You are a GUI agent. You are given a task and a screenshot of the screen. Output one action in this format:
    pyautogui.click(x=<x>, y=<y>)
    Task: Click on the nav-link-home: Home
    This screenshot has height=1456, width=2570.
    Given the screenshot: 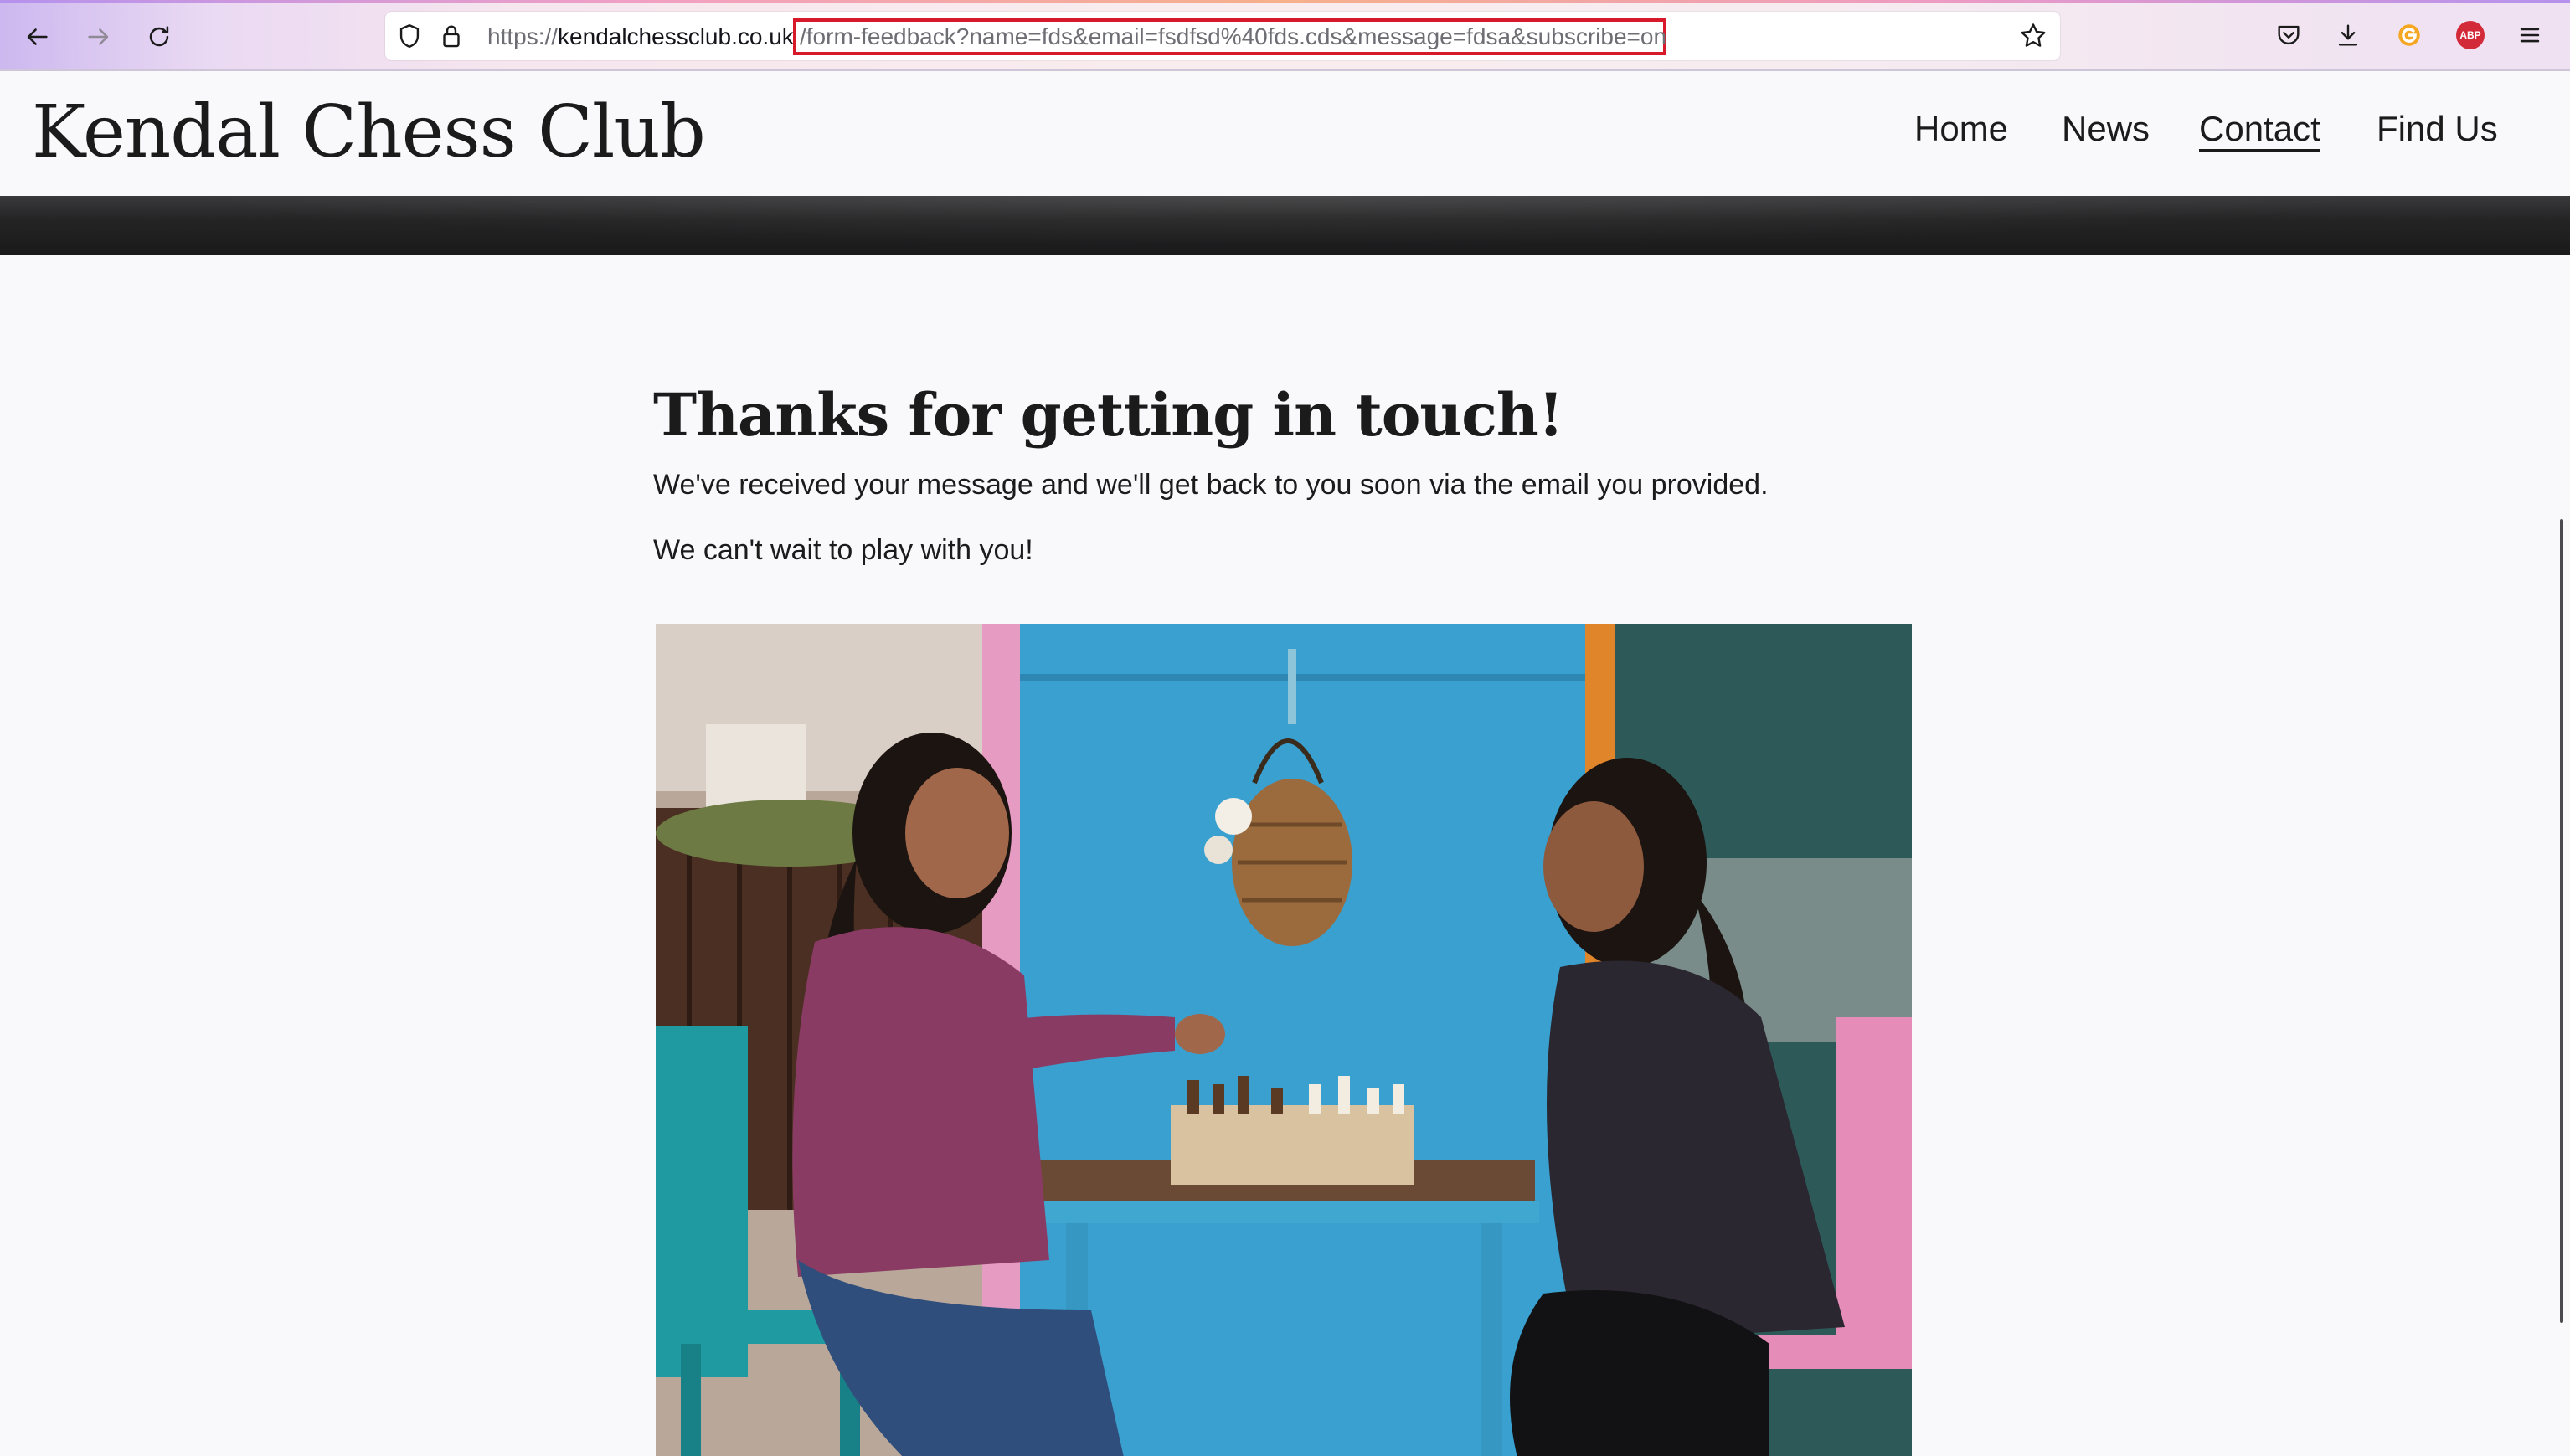 What is the action you would take?
    pyautogui.click(x=1961, y=129)
    